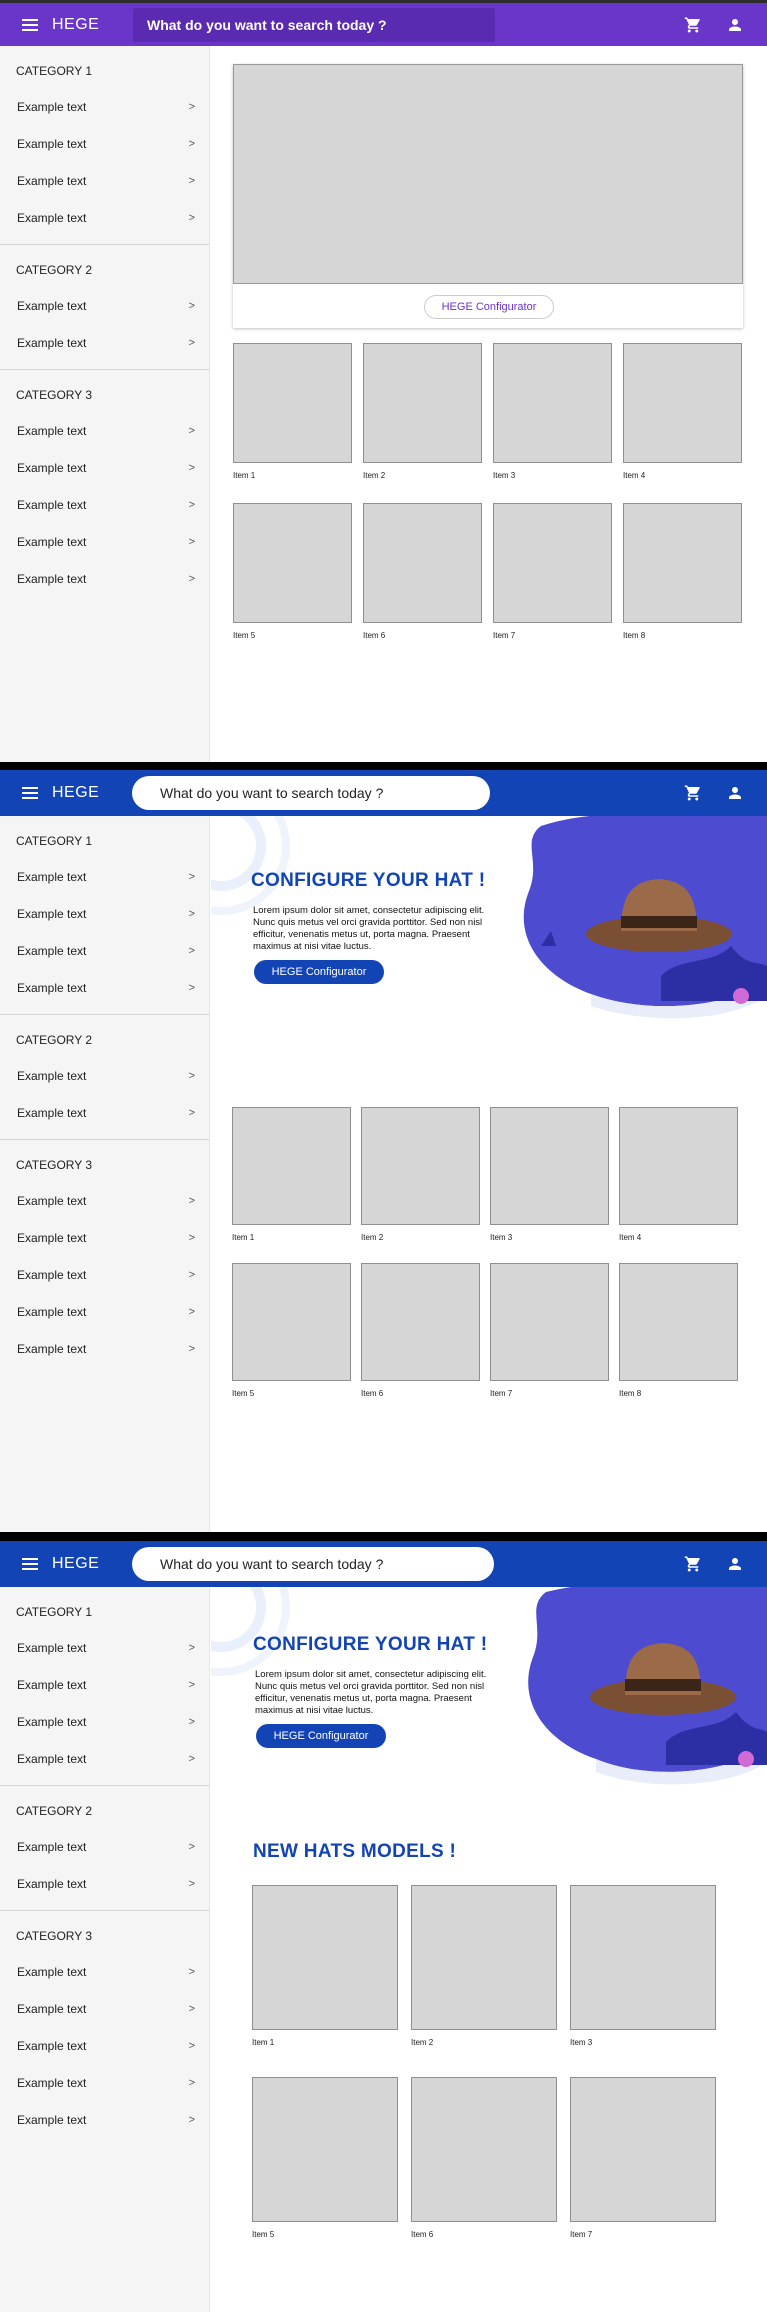 The width and height of the screenshot is (767, 2312). I want to click on category-title: CATEGORY 2, so click(54, 1811).